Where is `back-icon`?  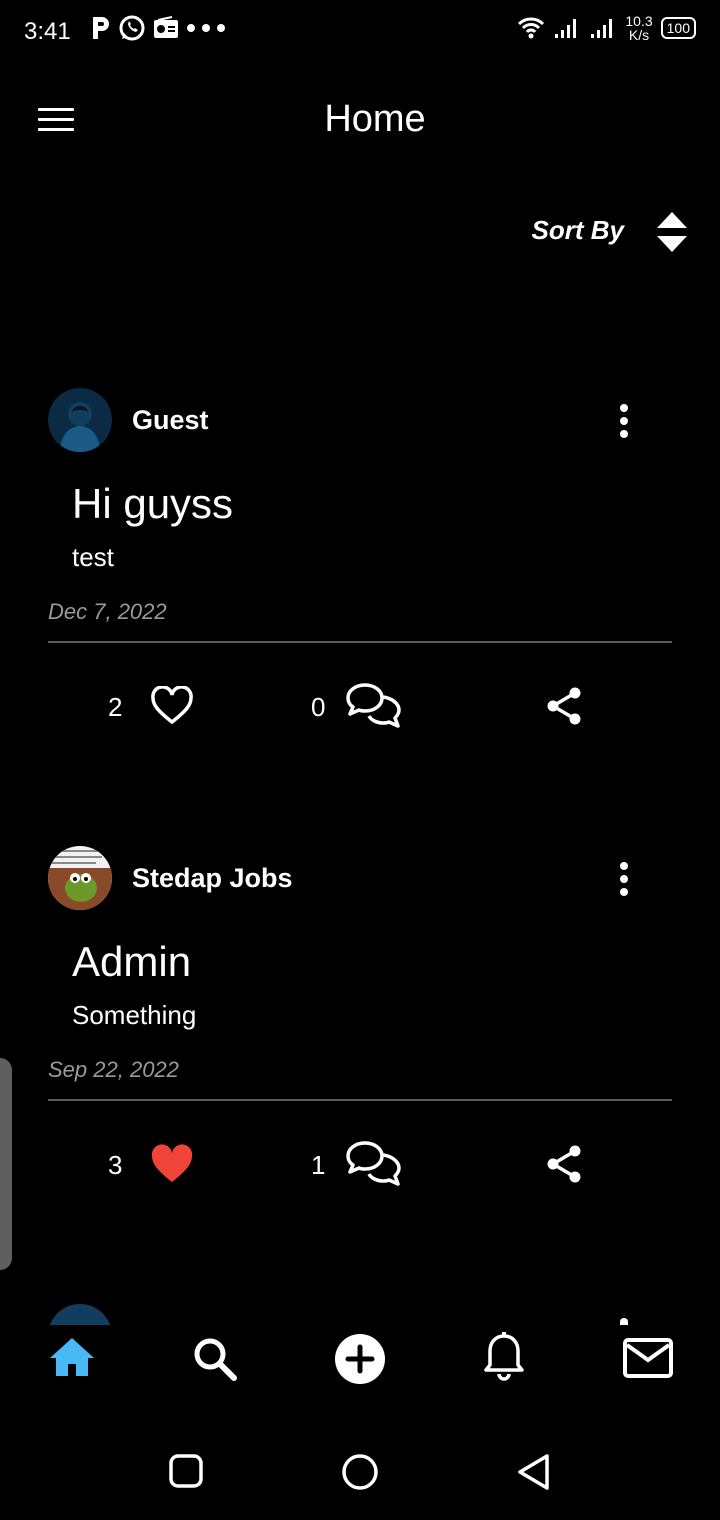
back-icon is located at coordinates (534, 1472).